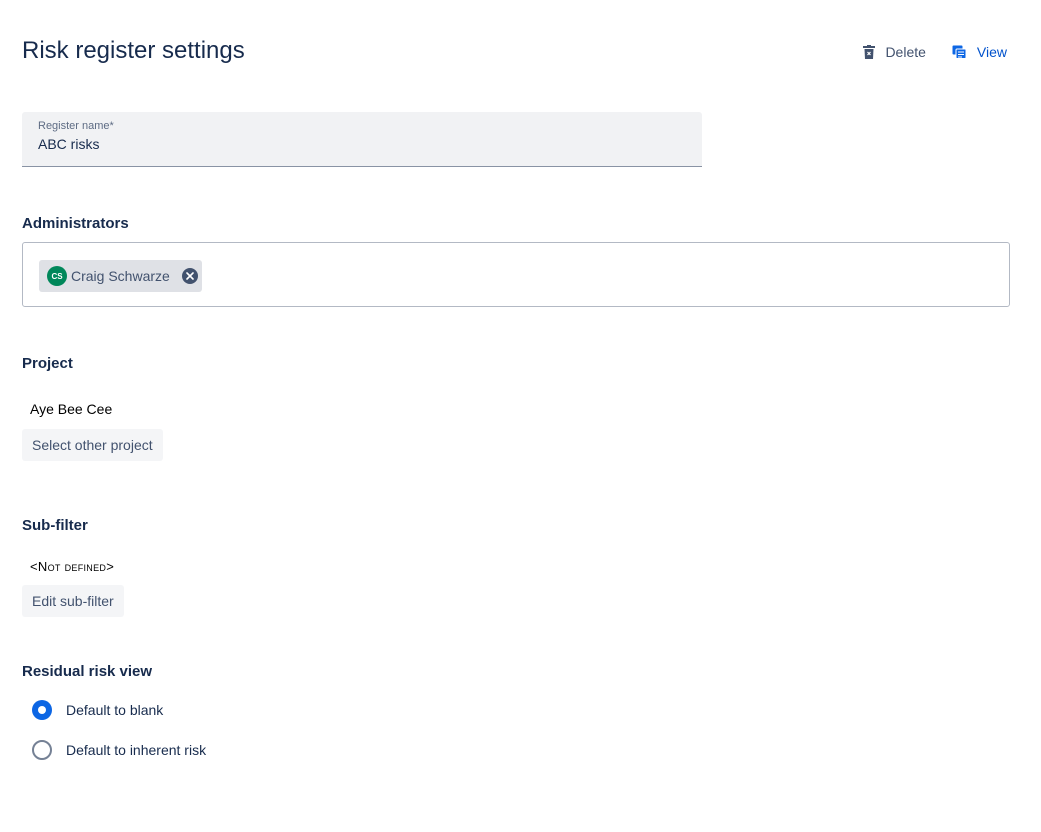 This screenshot has height=832, width=1041. I want to click on radio-default-to-blank: Default to blank, so click(97, 710).